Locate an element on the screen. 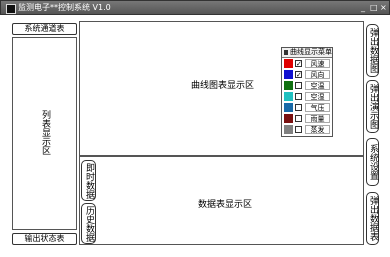 The image size is (390, 257). output-status-button: 输出状态表 is located at coordinates (44, 239).